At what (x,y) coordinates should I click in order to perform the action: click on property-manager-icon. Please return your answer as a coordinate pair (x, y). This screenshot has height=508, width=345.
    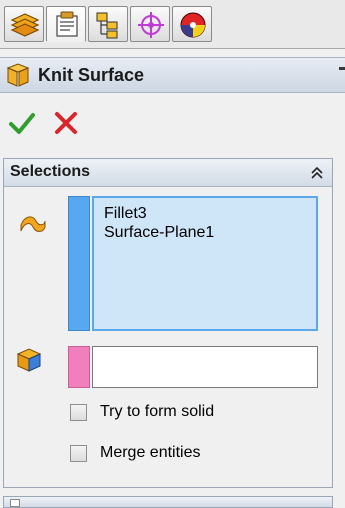
    Looking at the image, I should click on (67, 24).